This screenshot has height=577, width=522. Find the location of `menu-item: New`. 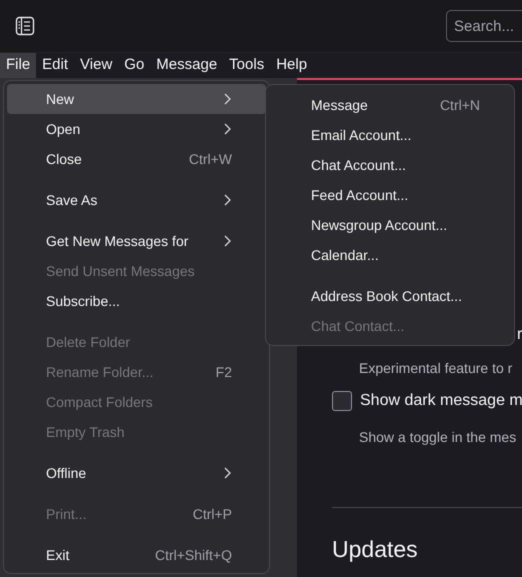

menu-item: New is located at coordinates (136, 99).